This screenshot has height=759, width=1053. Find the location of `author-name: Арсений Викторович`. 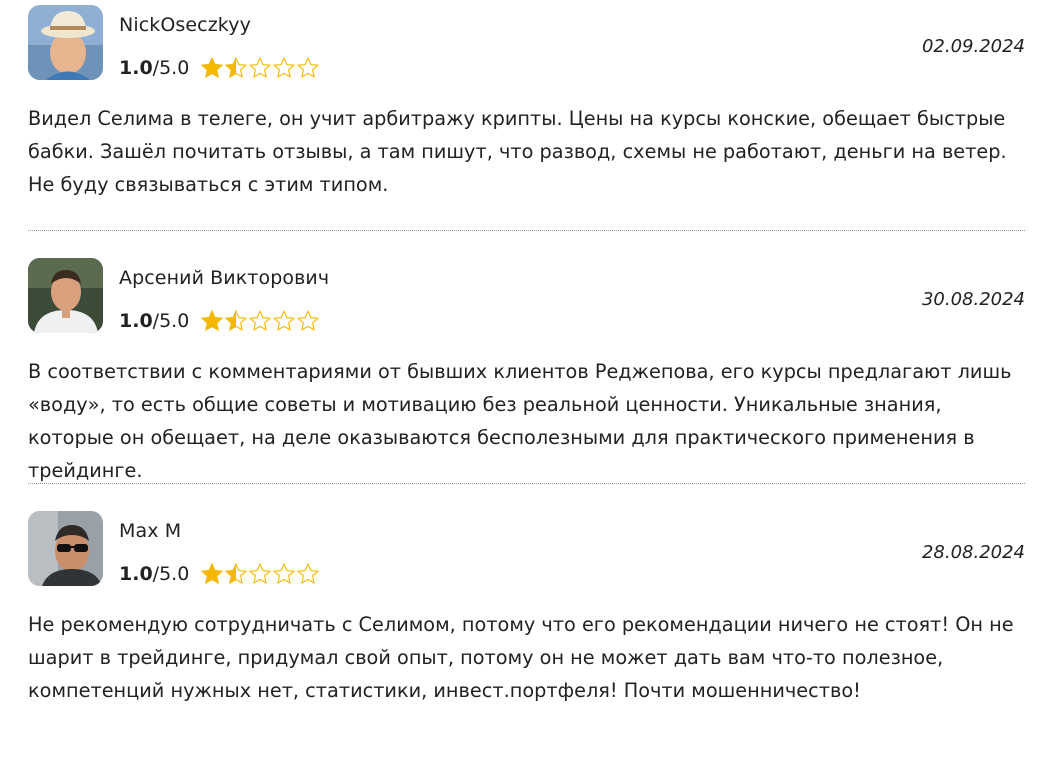

author-name: Арсений Викторович is located at coordinates (224, 278).